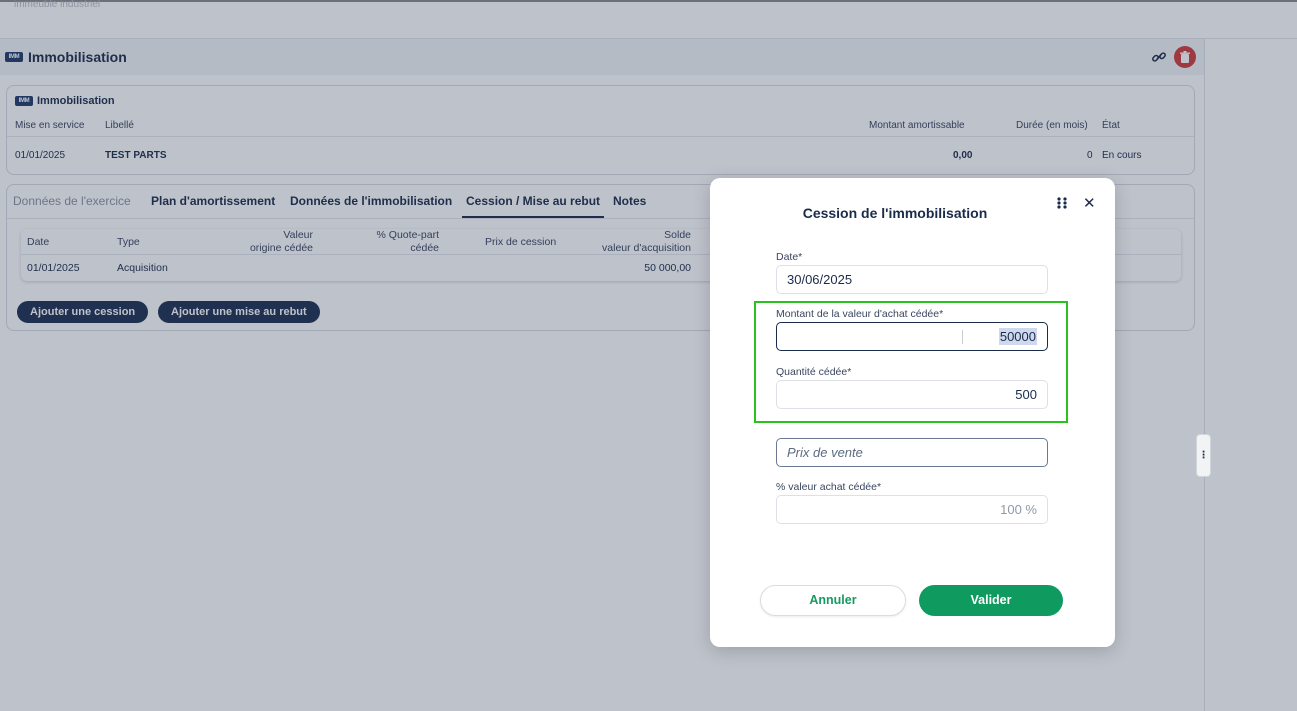  Describe the element at coordinates (789, 257) in the screenshot. I see `date-label: Date*` at that location.